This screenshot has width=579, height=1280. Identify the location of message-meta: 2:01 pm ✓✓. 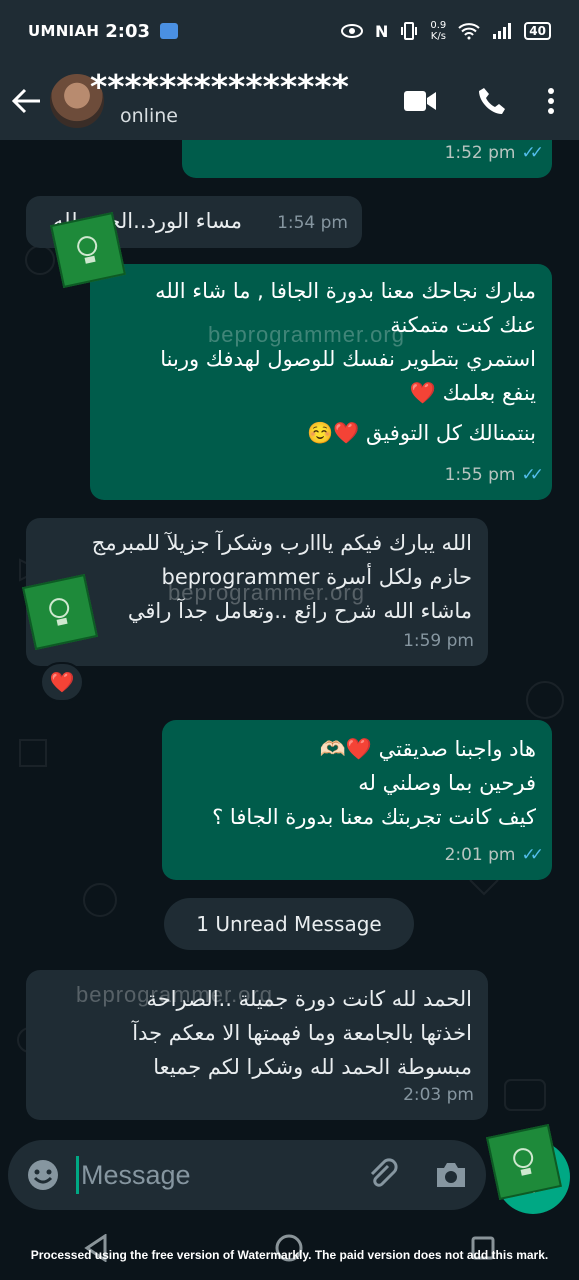
(494, 855).